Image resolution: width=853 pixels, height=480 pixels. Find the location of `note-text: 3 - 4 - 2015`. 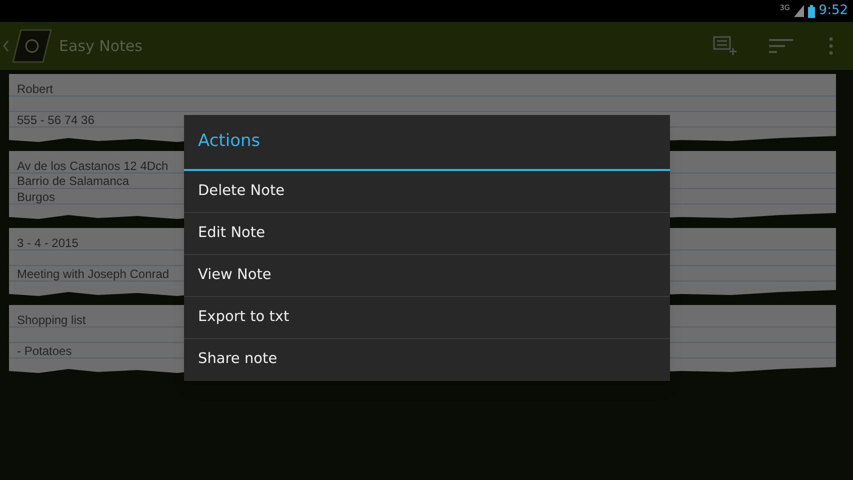

note-text: 3 - 4 - 2015 is located at coordinates (47, 243).